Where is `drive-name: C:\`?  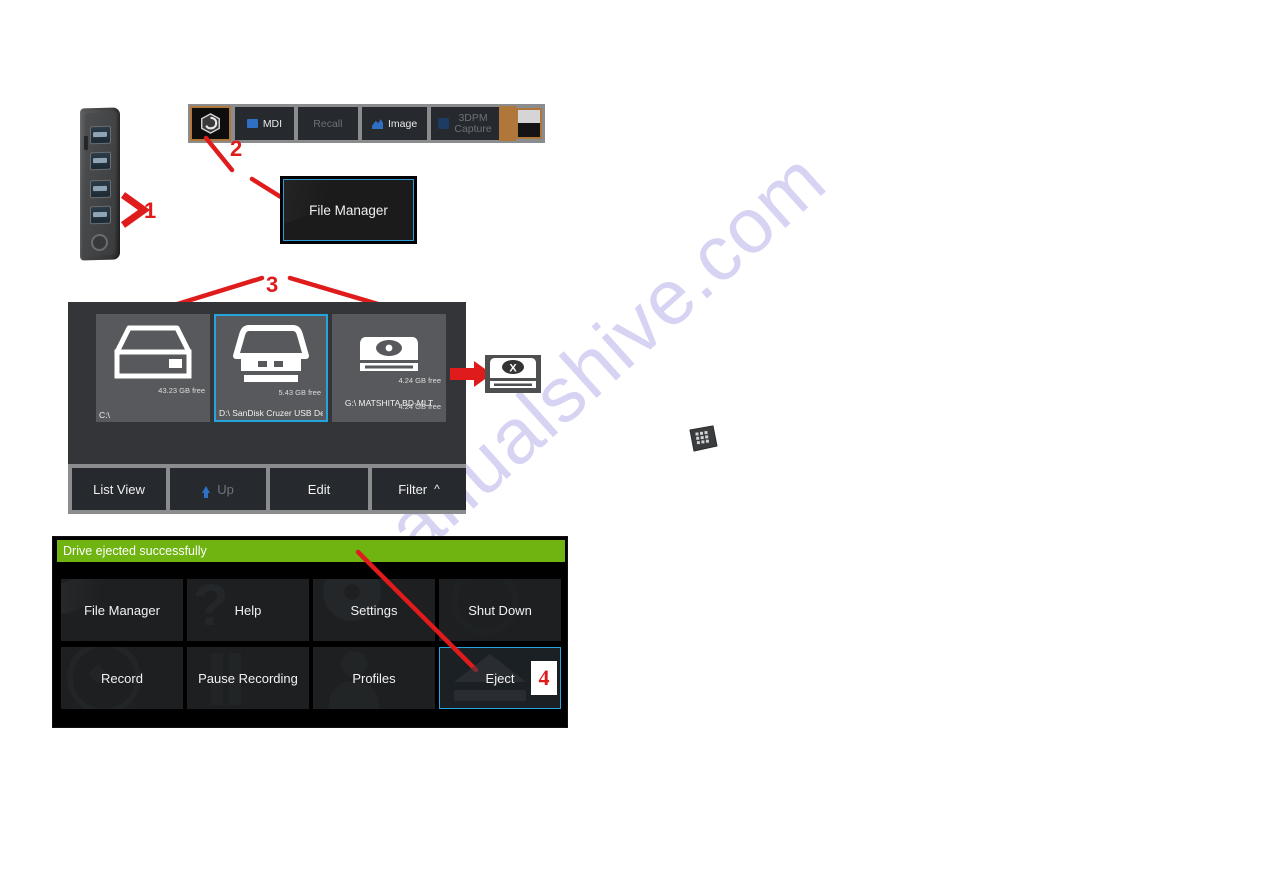
drive-name: C:\ is located at coordinates (104, 415).